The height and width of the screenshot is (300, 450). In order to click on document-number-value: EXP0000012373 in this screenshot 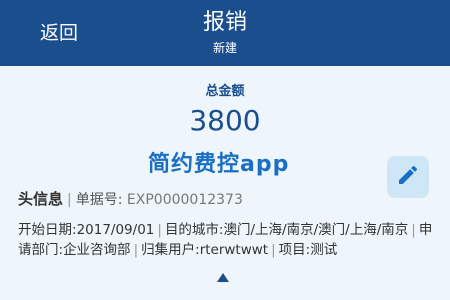, I will do `click(184, 200)`.